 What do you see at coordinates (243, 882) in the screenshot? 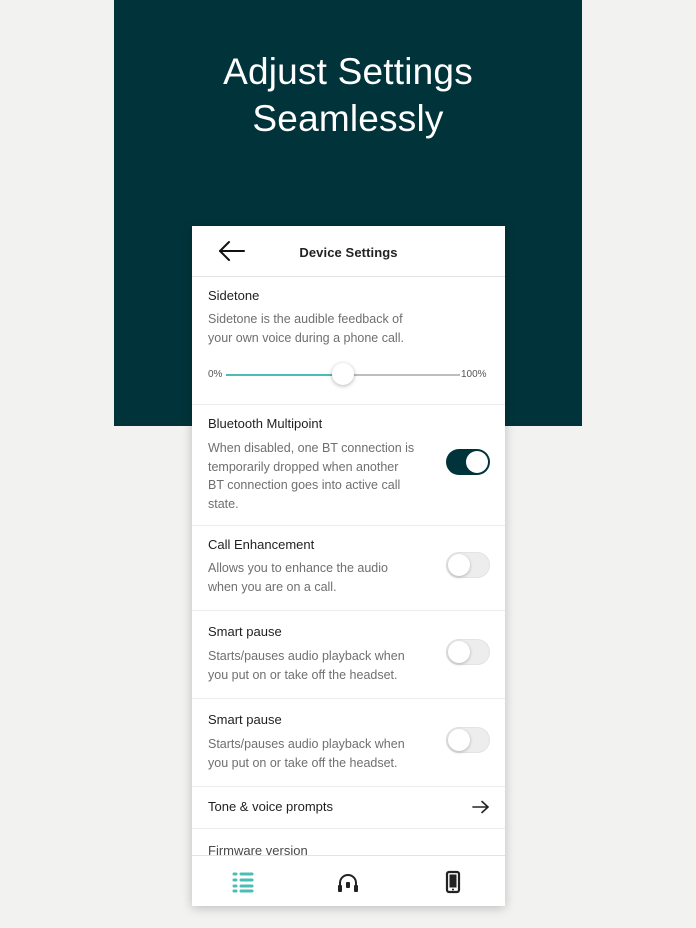
I see `settings-list-icon` at bounding box center [243, 882].